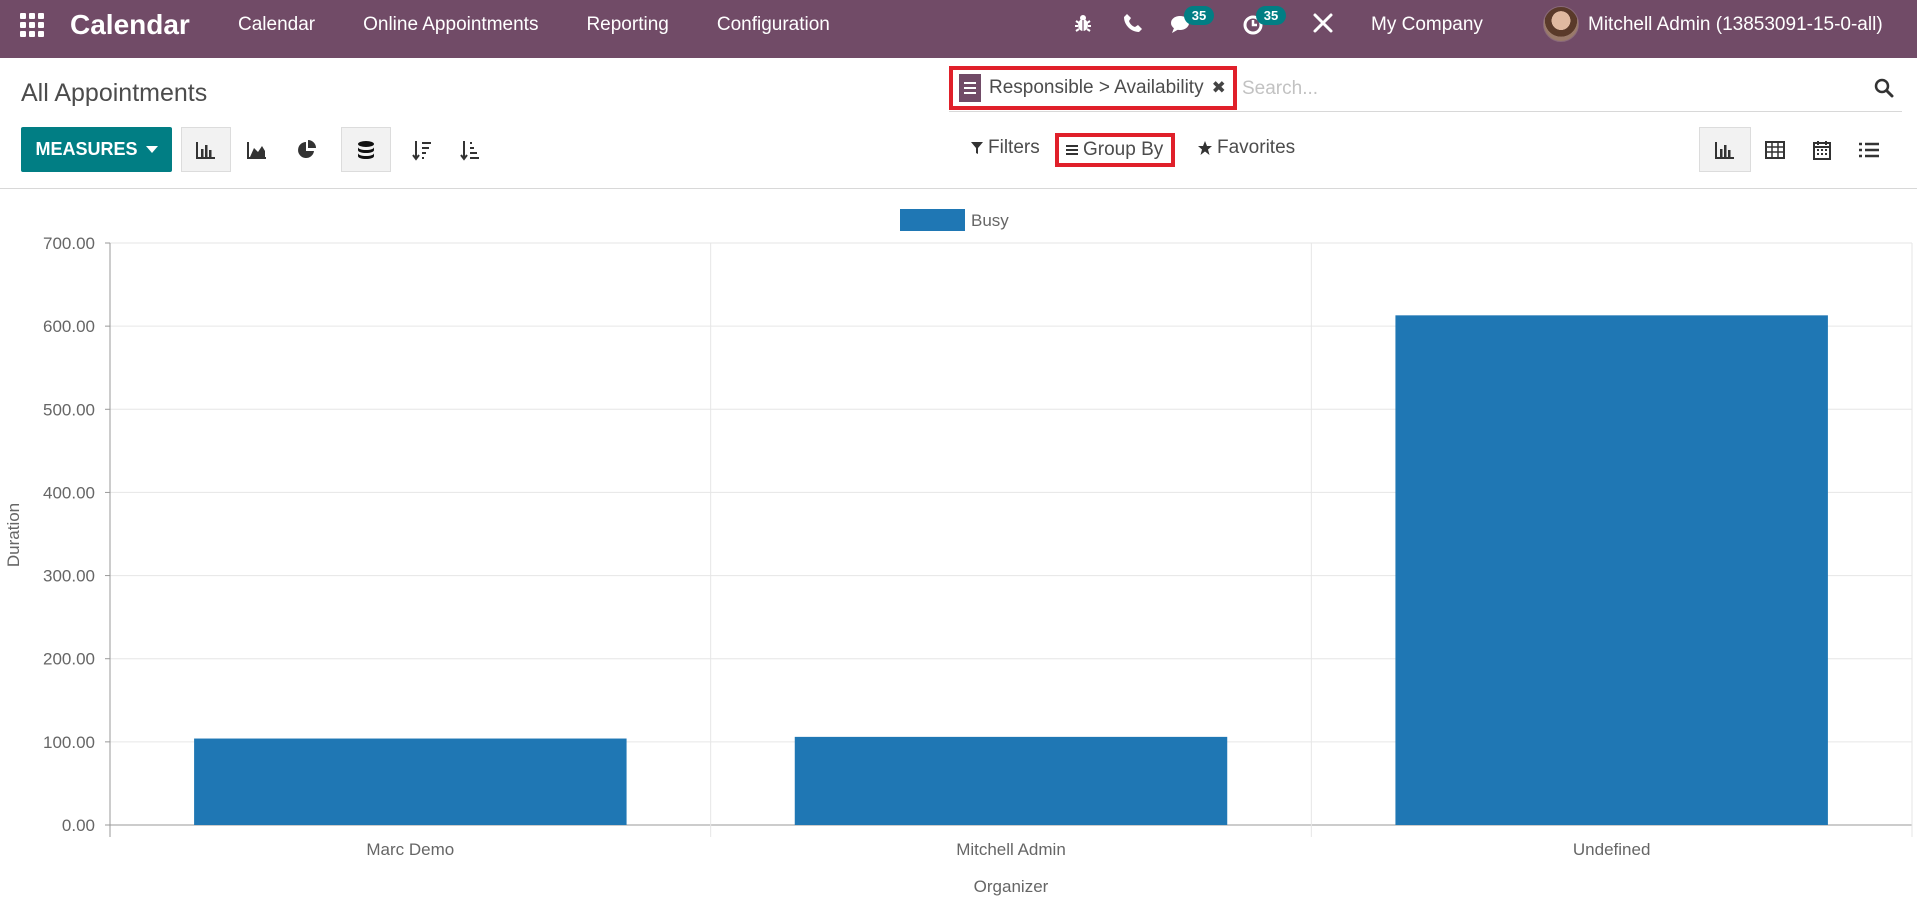 This screenshot has width=1917, height=903. I want to click on legend-label-busy: Busy, so click(990, 220).